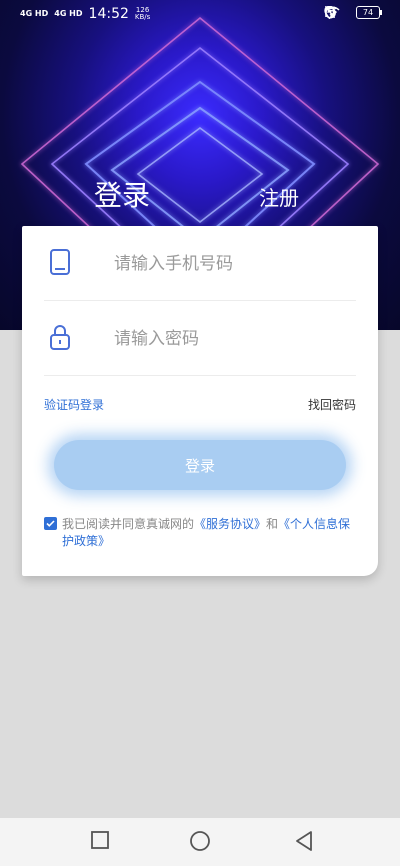  What do you see at coordinates (74, 404) in the screenshot?
I see `sms-login-link: 验证码登录` at bounding box center [74, 404].